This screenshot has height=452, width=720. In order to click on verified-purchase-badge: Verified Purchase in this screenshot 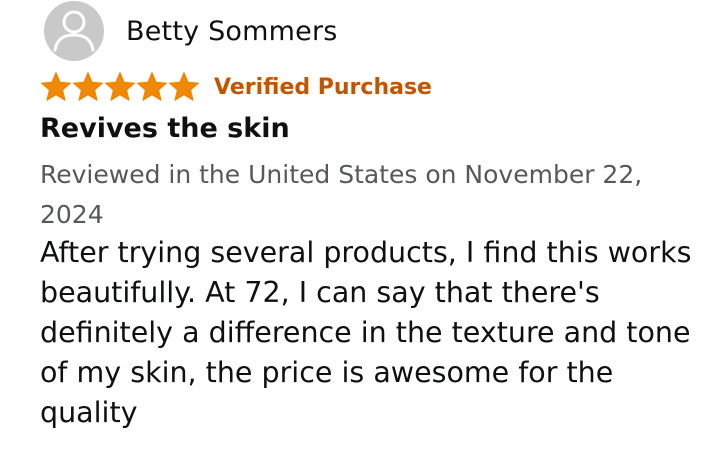, I will do `click(323, 87)`.